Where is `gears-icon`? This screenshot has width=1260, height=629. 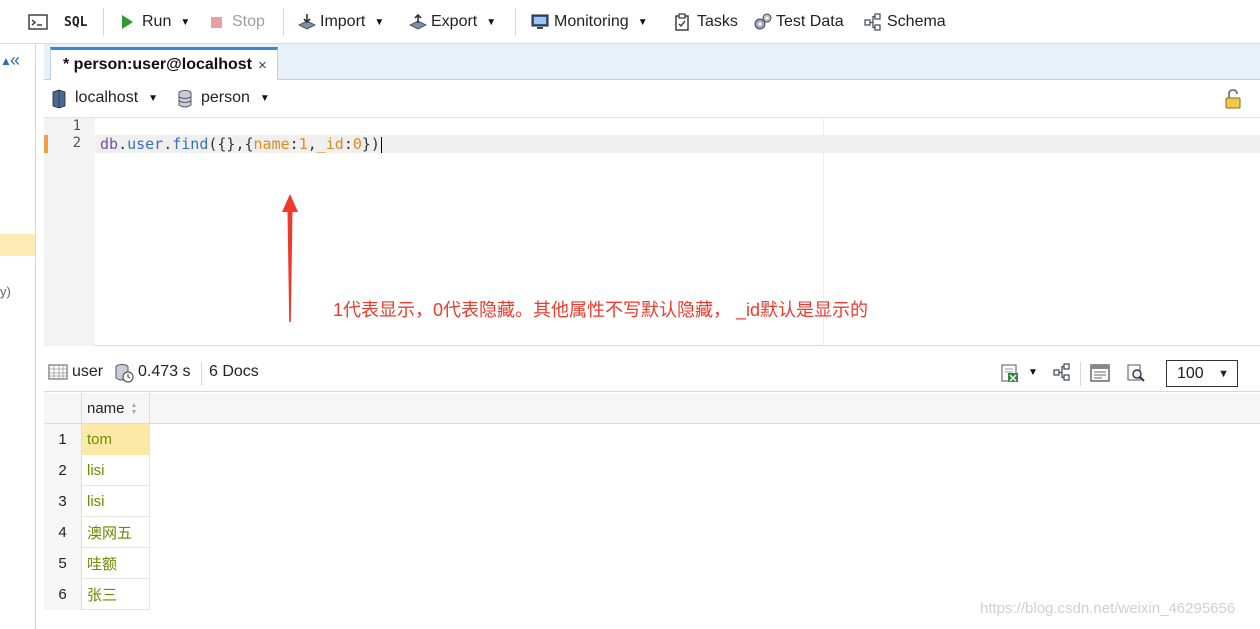 gears-icon is located at coordinates (762, 22).